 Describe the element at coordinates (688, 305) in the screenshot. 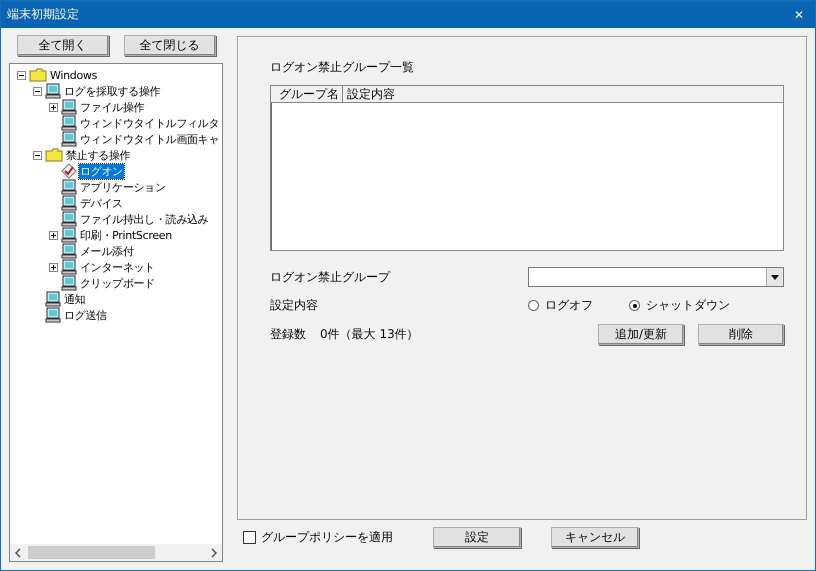

I see `option-label: シャットダウン` at that location.